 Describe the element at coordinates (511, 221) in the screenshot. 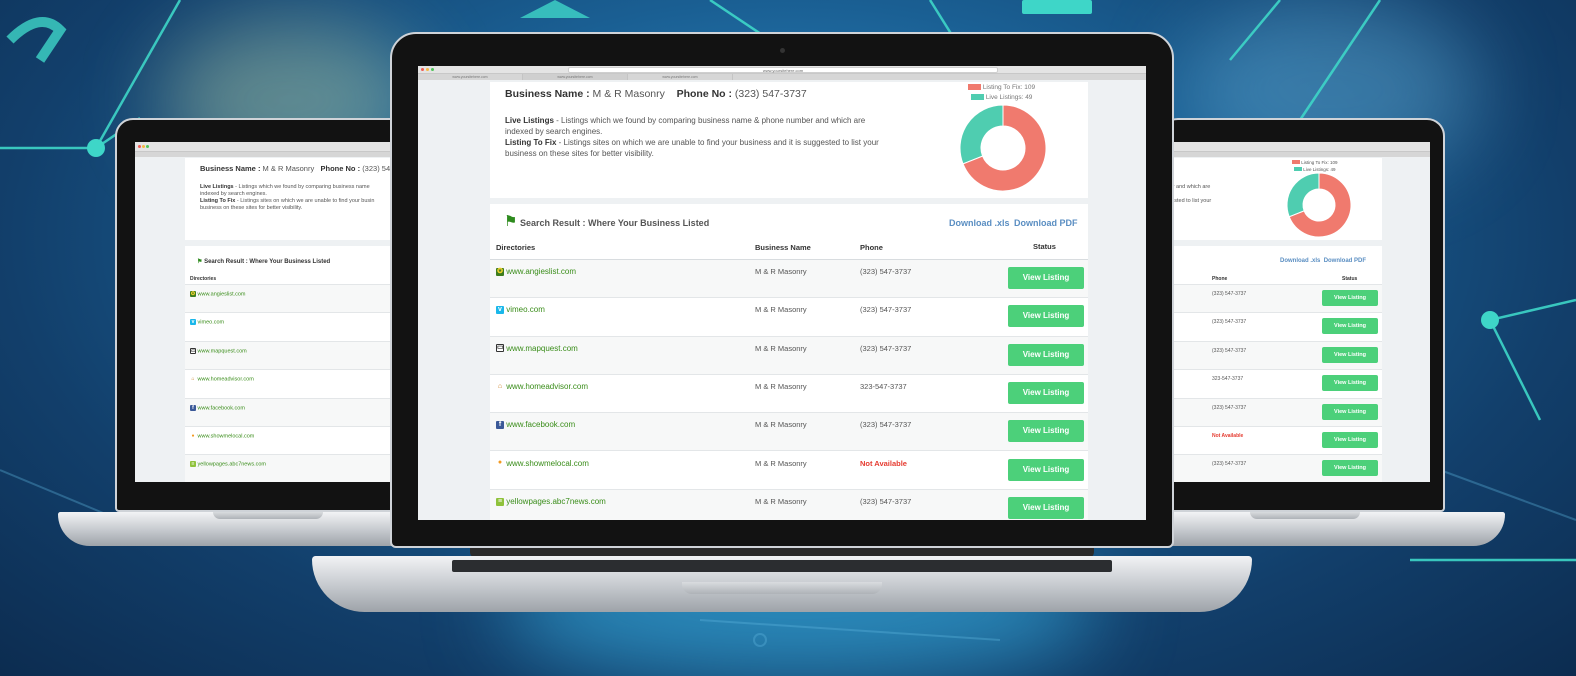

I see `green-flag-icon: ⚑` at that location.